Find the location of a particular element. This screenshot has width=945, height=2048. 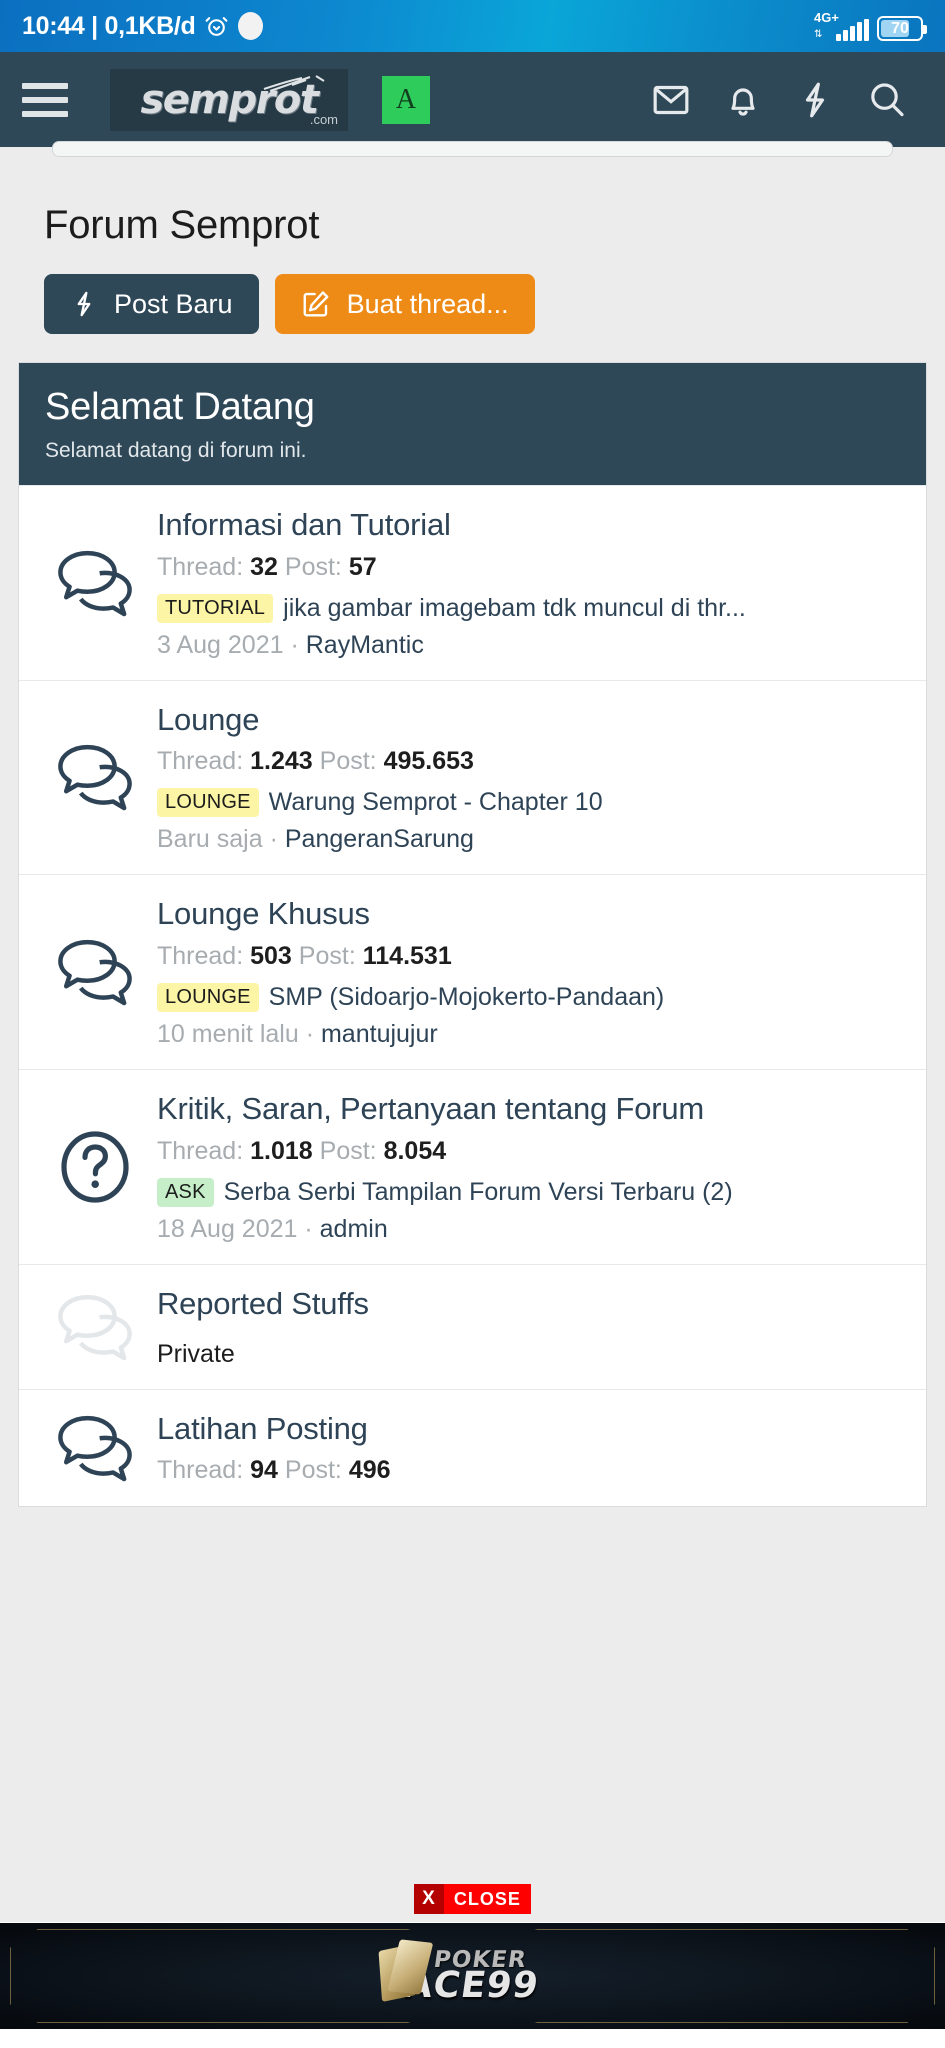

ad-zone: X CLOSE POKER ACE99 is located at coordinates (472, 1954).